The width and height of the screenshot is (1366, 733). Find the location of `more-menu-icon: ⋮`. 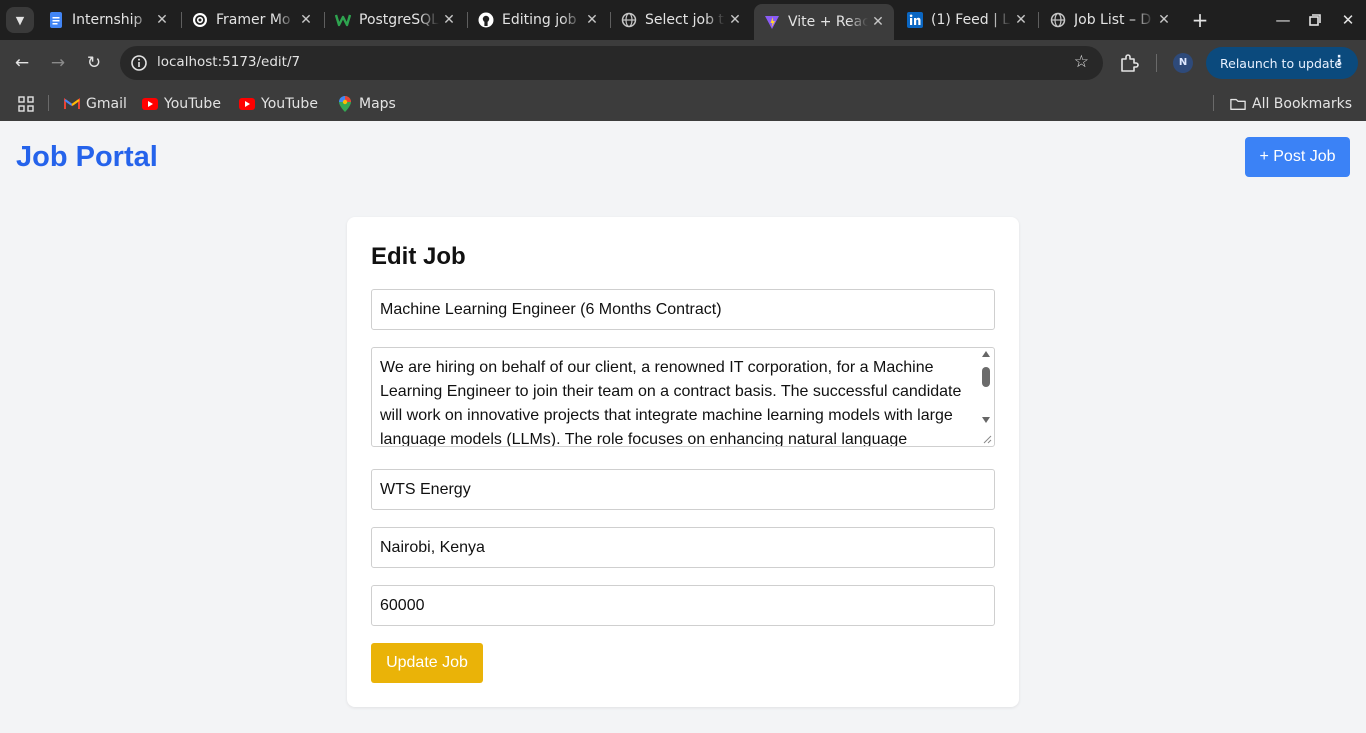

more-menu-icon: ⋮ is located at coordinates (1339, 61).